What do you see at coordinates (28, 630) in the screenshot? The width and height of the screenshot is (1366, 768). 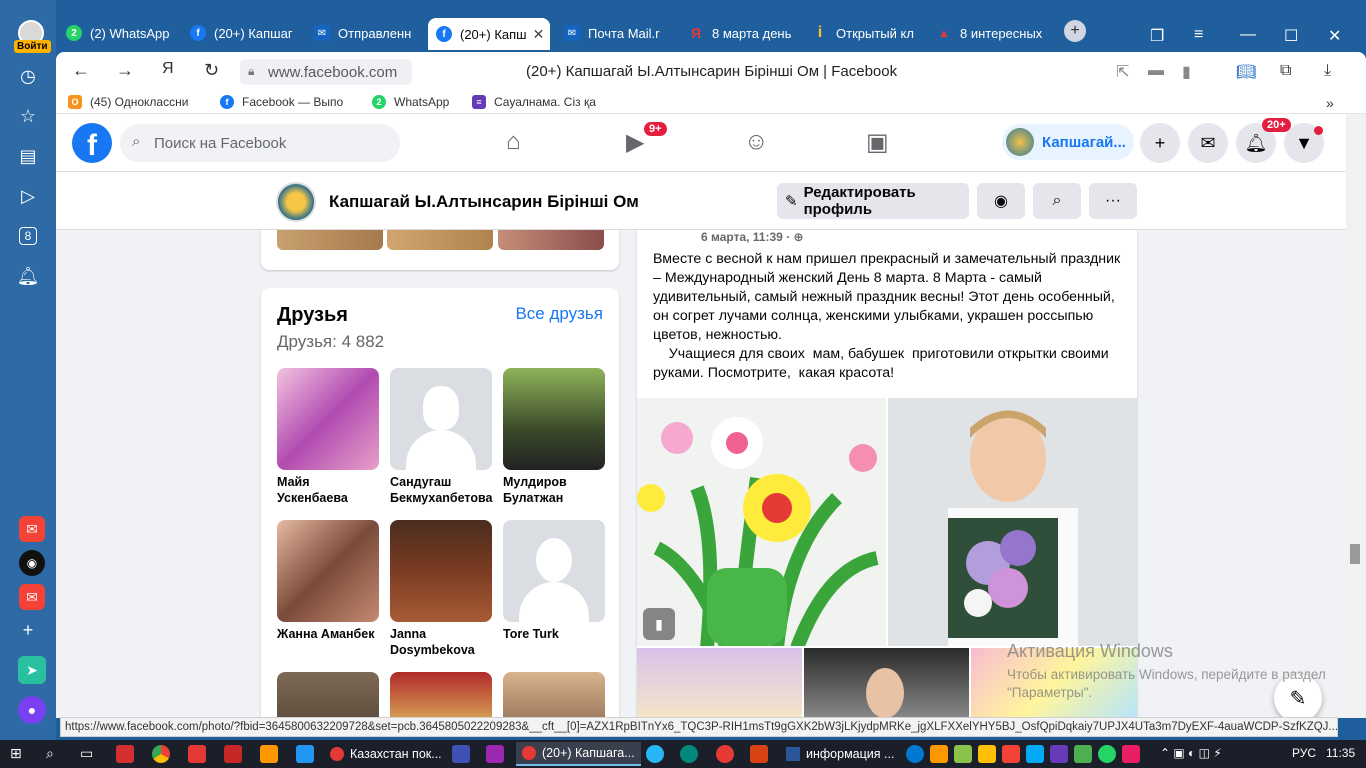 I see `plus-icon: +` at bounding box center [28, 630].